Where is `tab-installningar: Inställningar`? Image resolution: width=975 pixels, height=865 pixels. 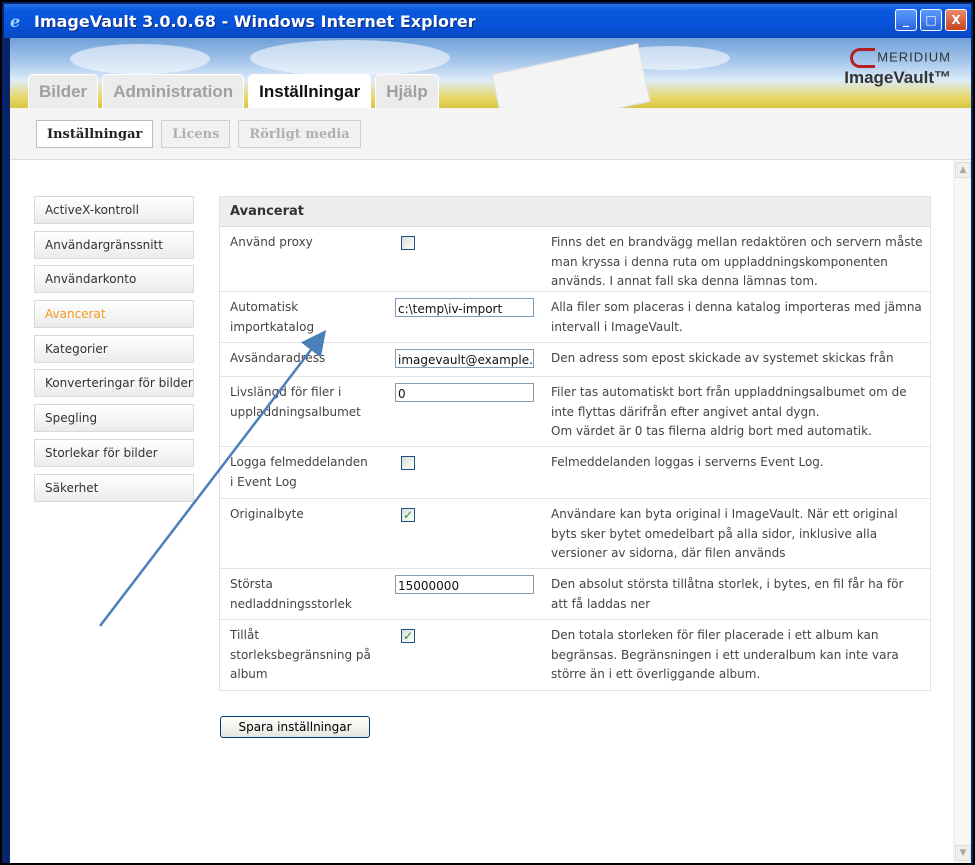 tab-installningar: Inställningar is located at coordinates (310, 91).